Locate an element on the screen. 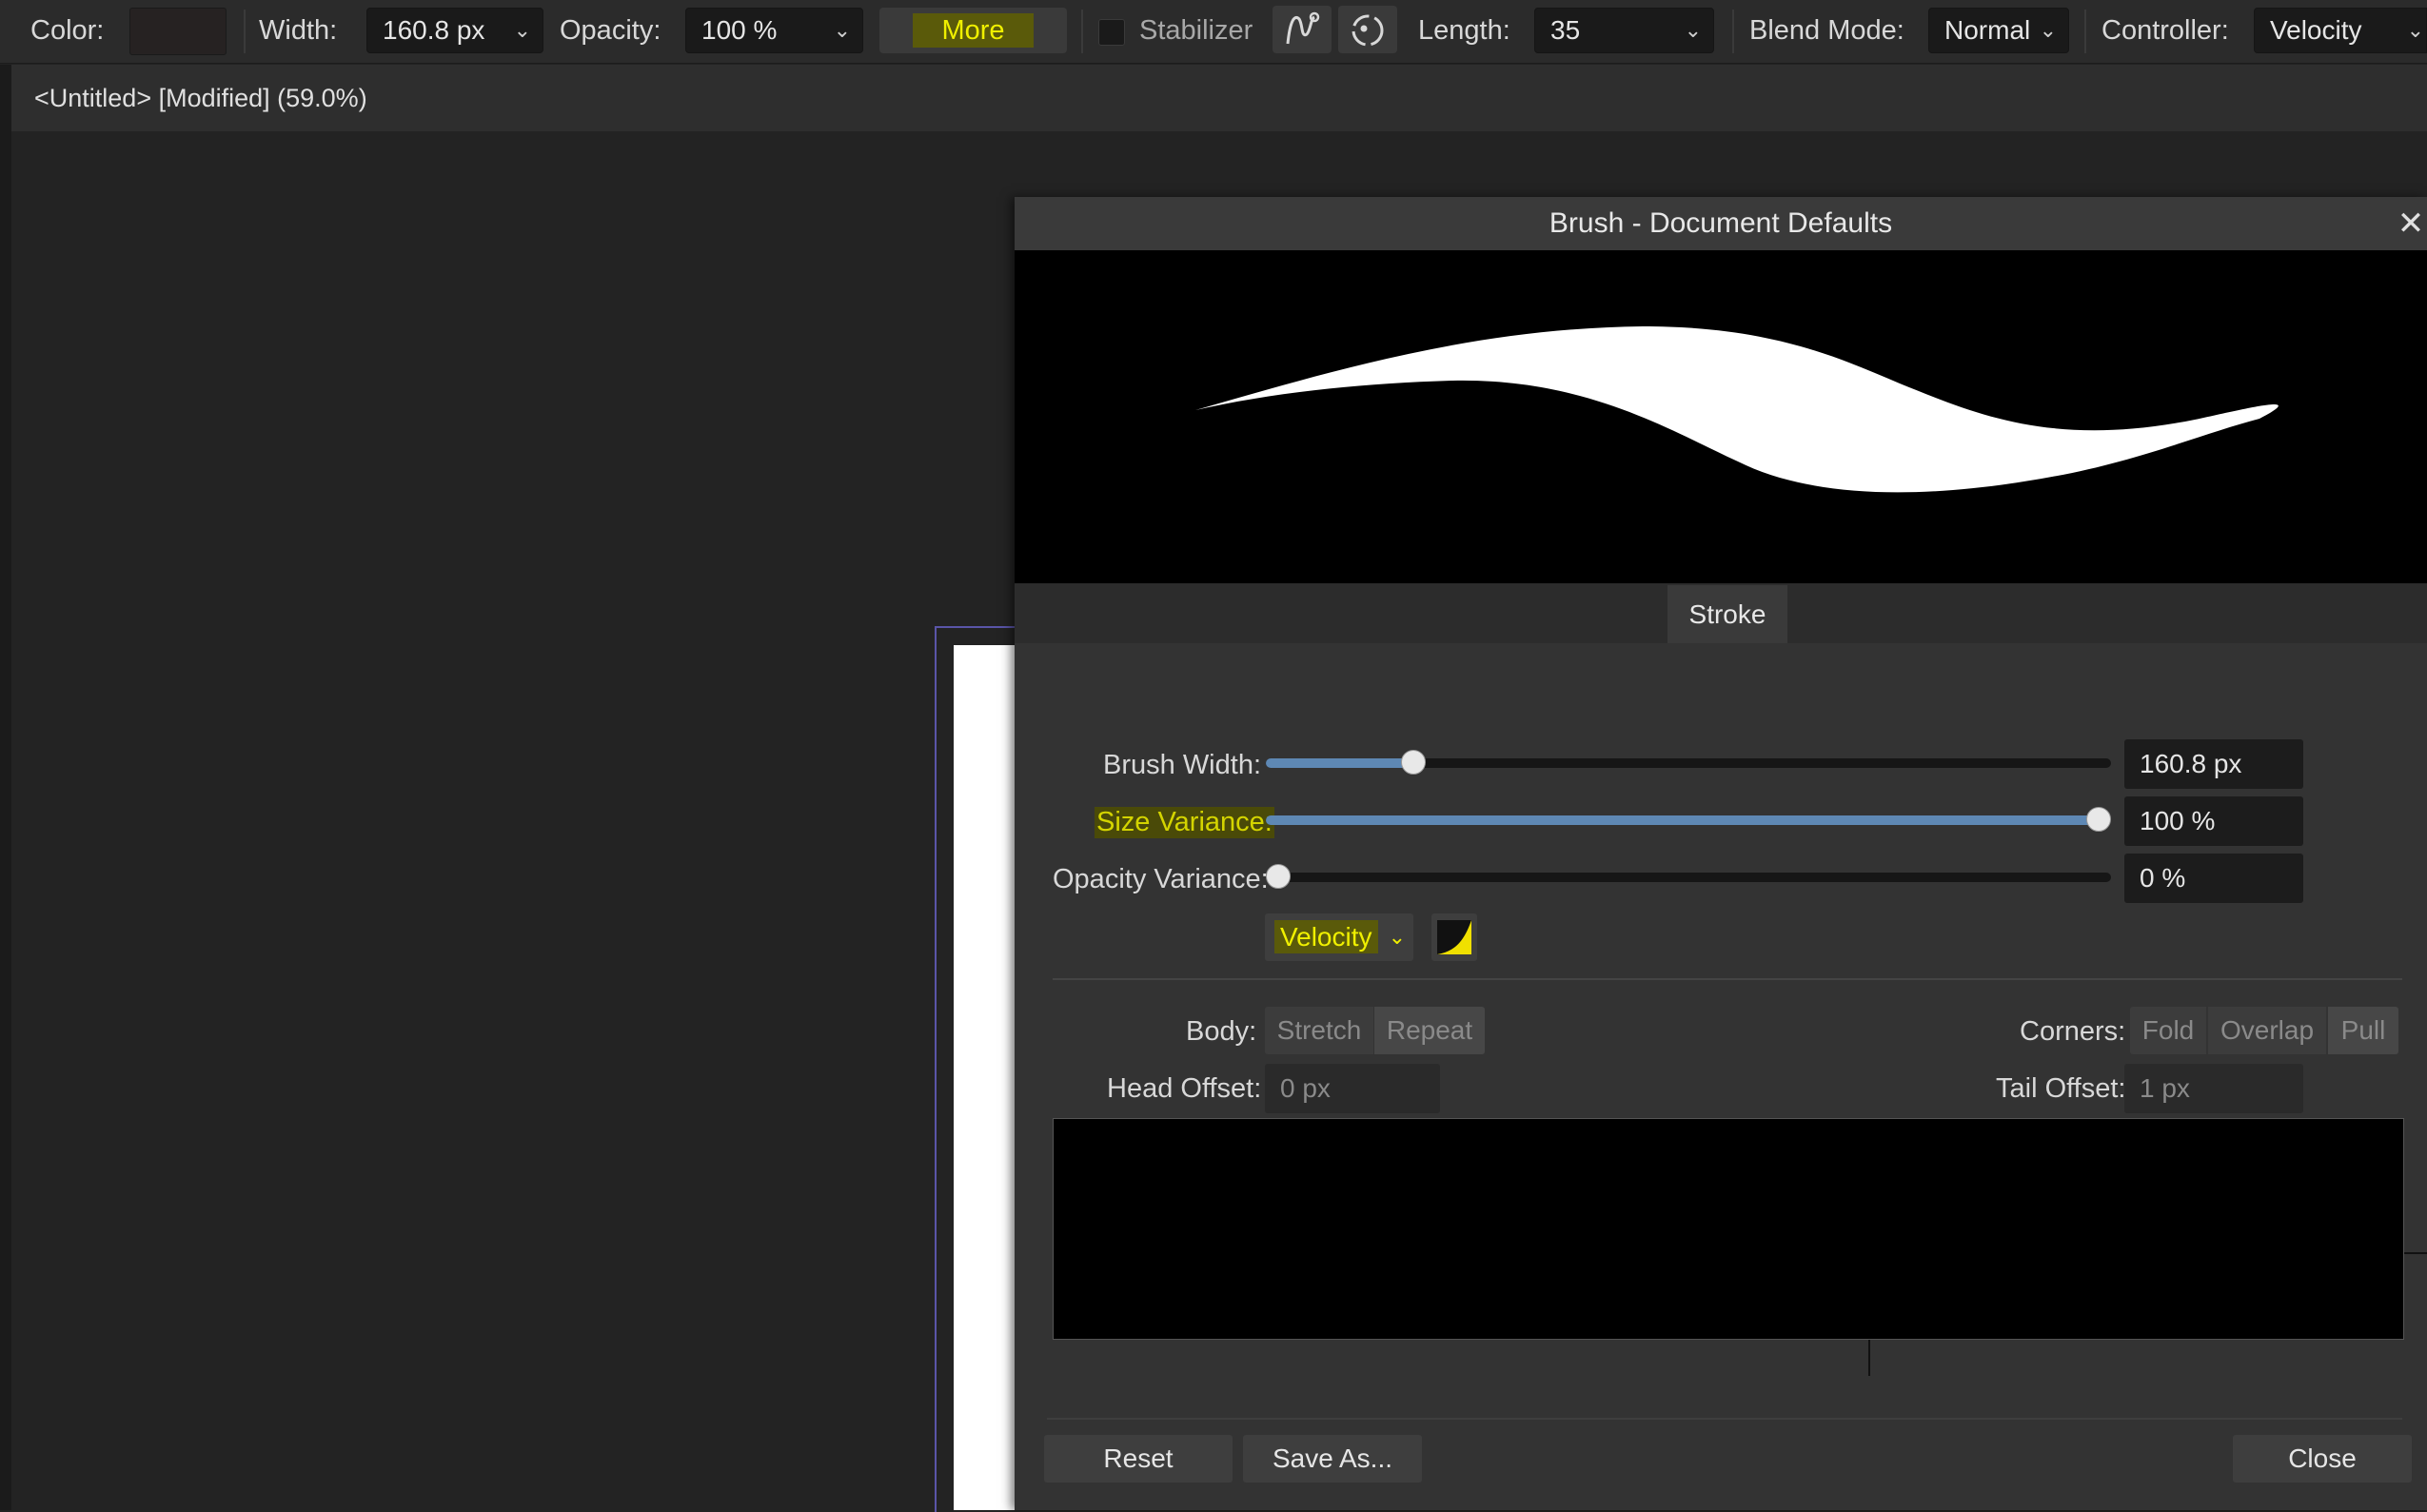 This screenshot has width=2427, height=1512. corners-overlap-button: Overlap is located at coordinates (2267, 1030).